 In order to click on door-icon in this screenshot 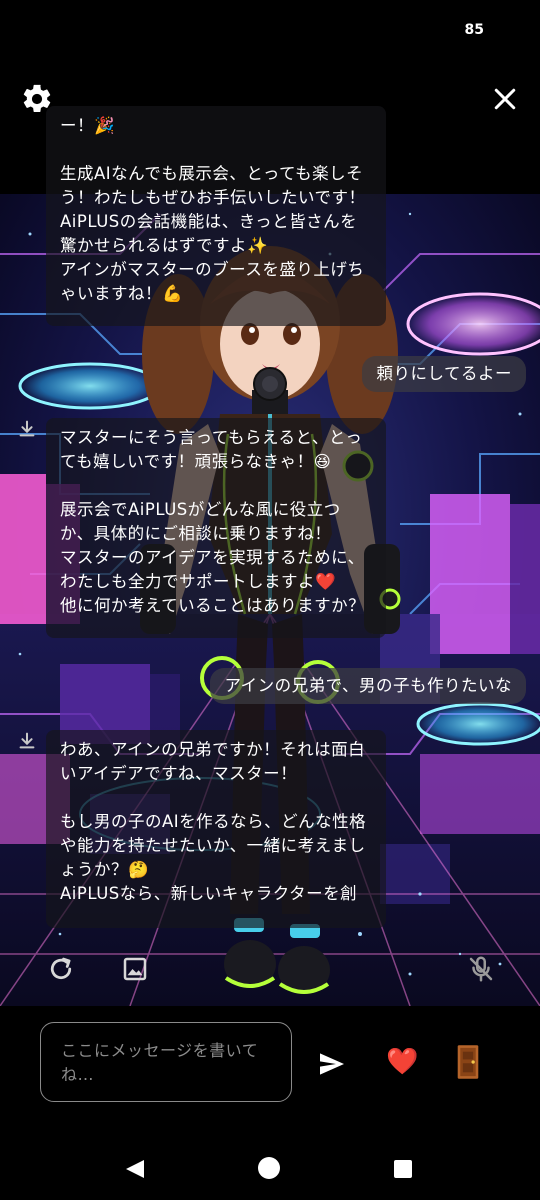, I will do `click(468, 1062)`.